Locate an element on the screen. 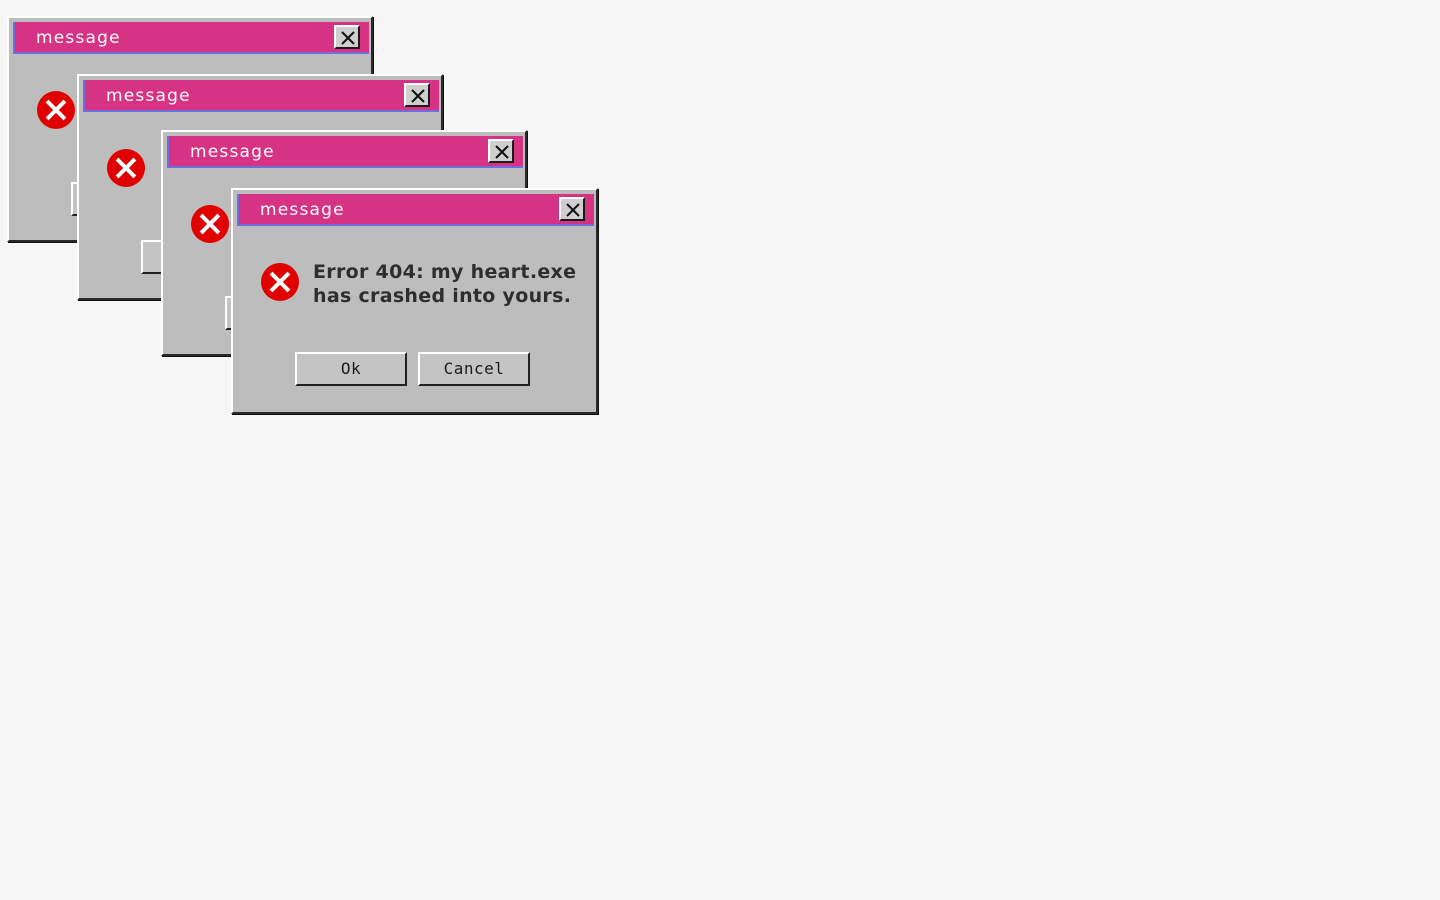 This screenshot has height=900, width=1440. error-message-line-1: Error 404: my heart.exe is located at coordinates (445, 272).